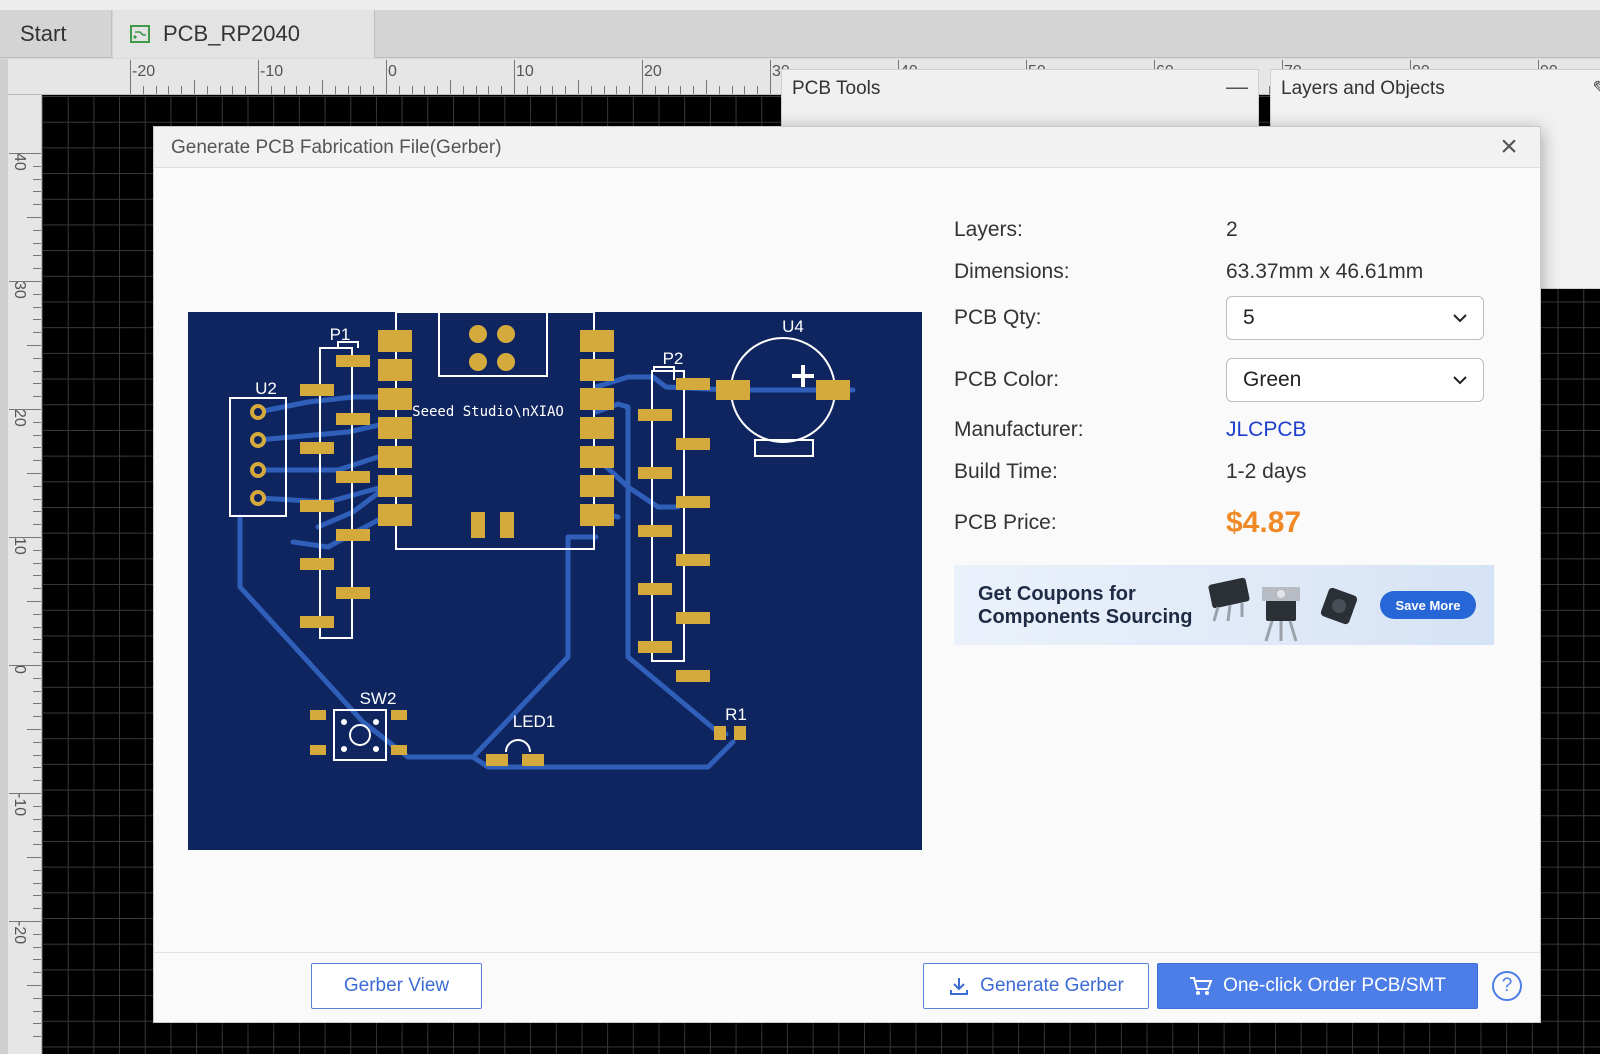  Describe the element at coordinates (1272, 379) in the screenshot. I see `color-select-value: Green` at that location.